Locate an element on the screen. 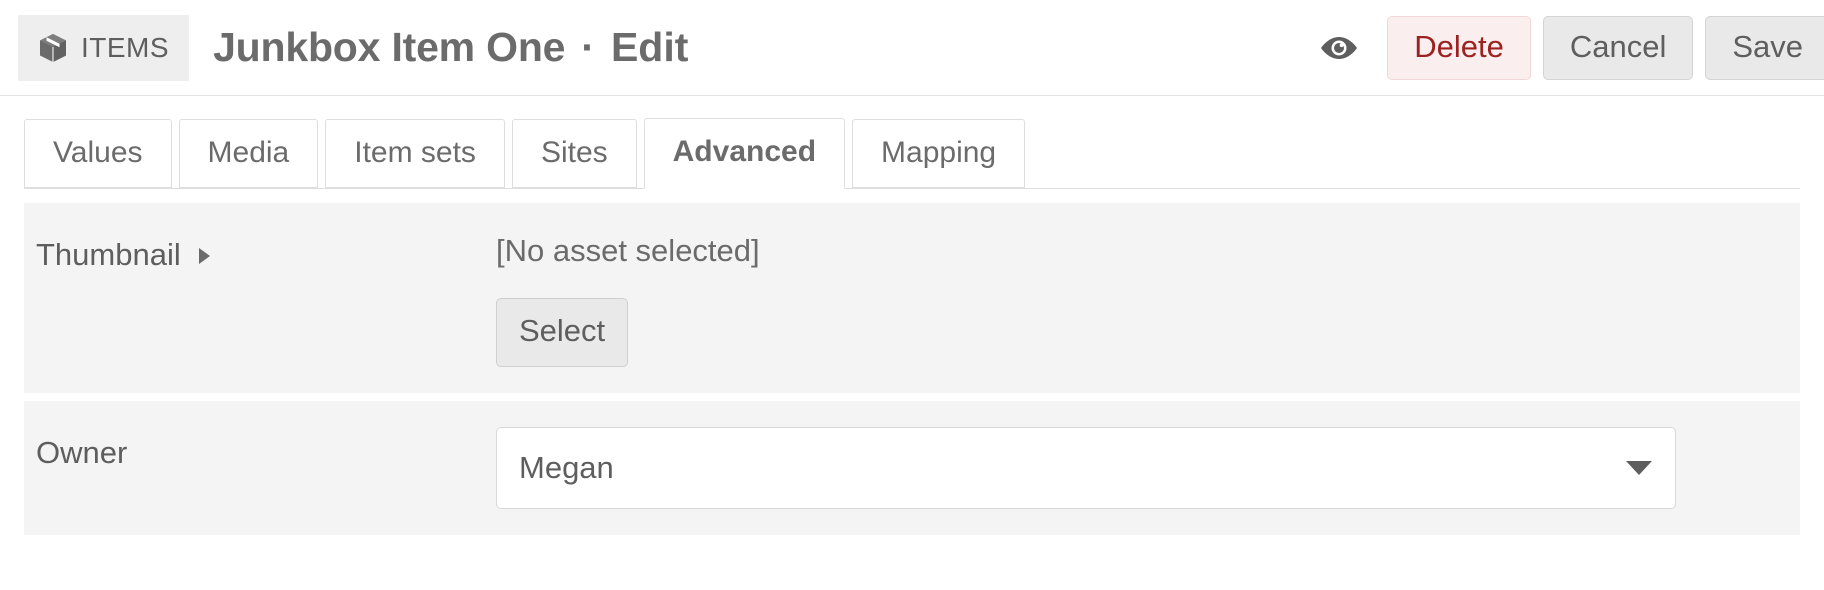 The height and width of the screenshot is (590, 1824). tab-spacer is located at coordinates (912, 192).